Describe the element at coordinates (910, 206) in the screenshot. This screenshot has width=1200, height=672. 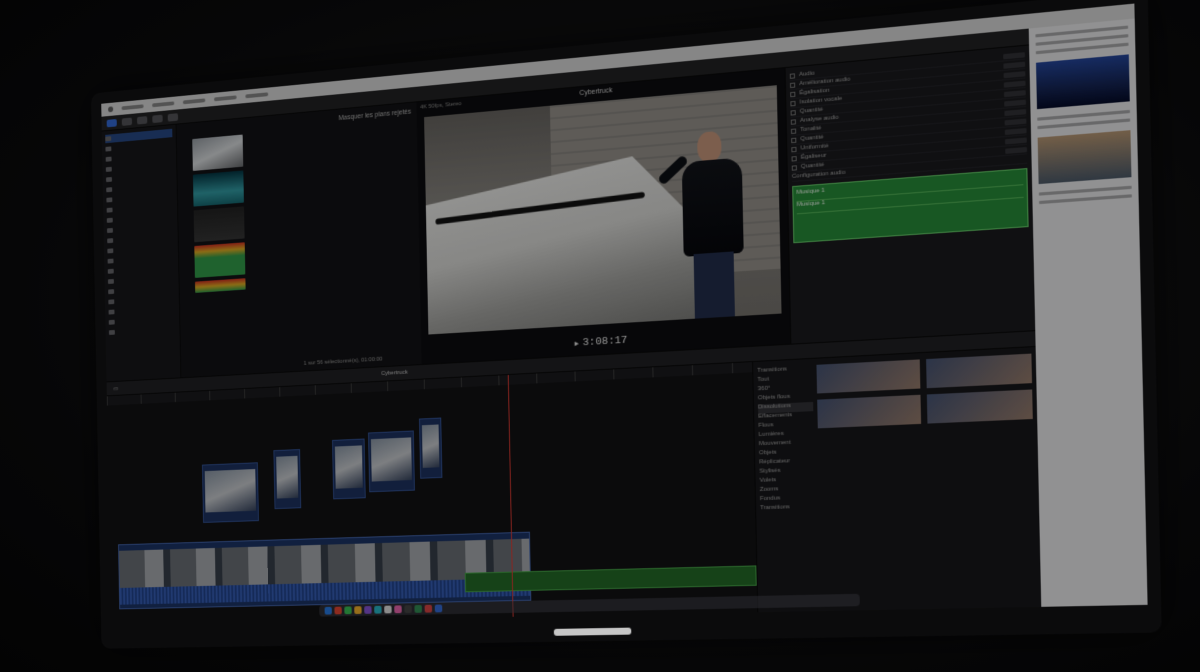
I see `audio-roles-panel: Musique 1 Musique 1` at that location.